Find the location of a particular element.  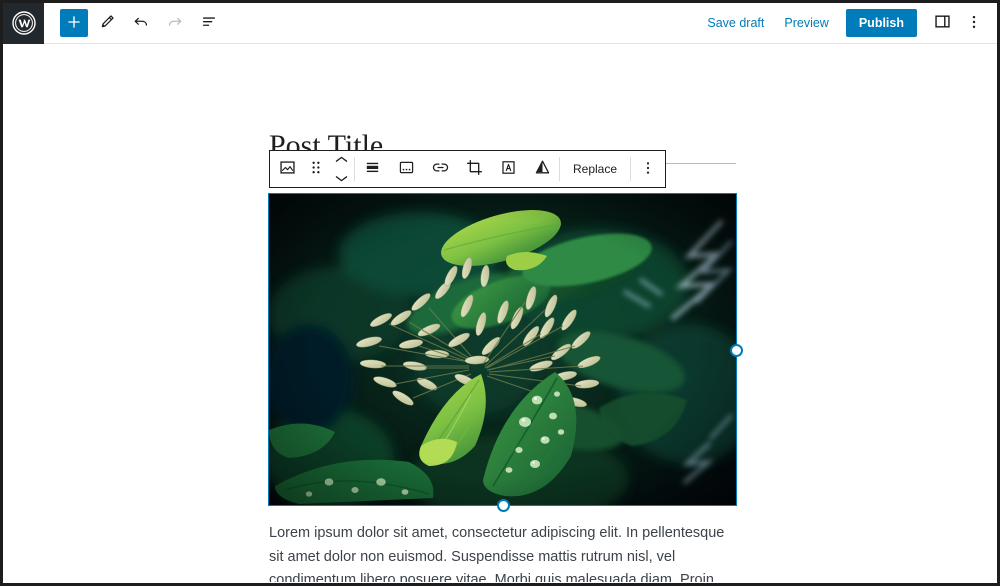

link-button is located at coordinates (440, 169).